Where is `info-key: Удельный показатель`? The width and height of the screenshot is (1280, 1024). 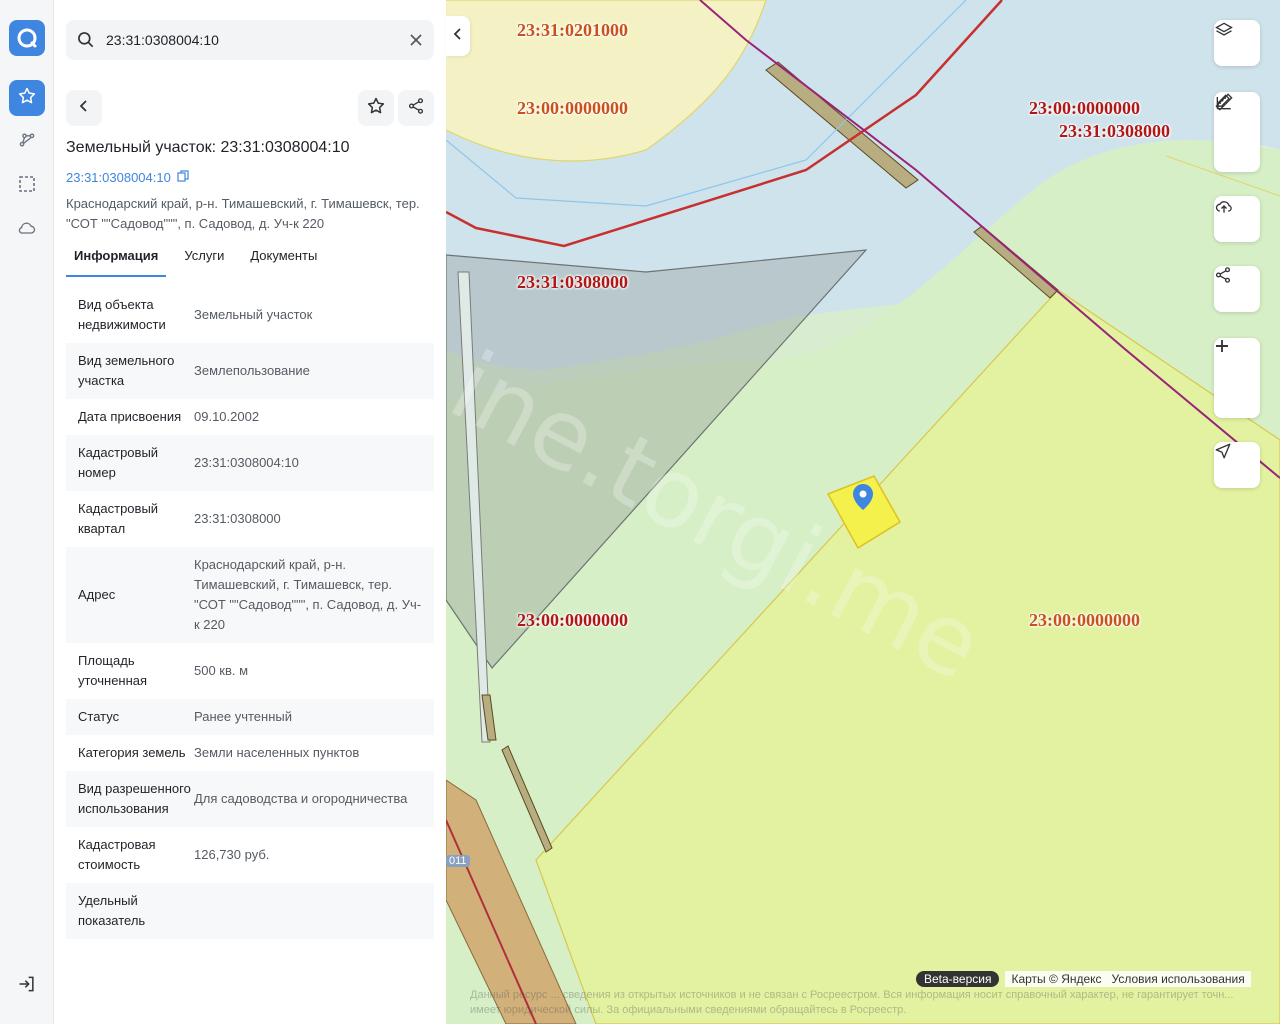
info-key: Удельный показатель is located at coordinates (112, 910).